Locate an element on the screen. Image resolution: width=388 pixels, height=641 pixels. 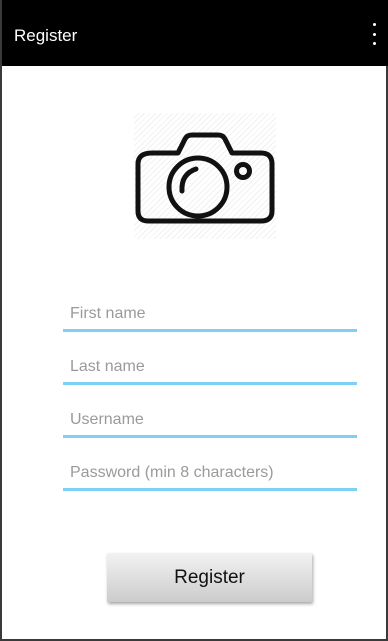
first-name-field is located at coordinates (210, 315).